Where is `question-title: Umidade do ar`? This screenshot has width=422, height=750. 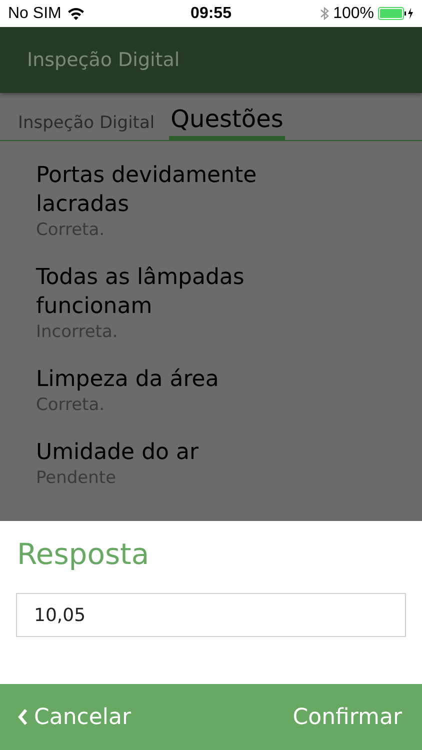 question-title: Umidade do ar is located at coordinates (166, 452).